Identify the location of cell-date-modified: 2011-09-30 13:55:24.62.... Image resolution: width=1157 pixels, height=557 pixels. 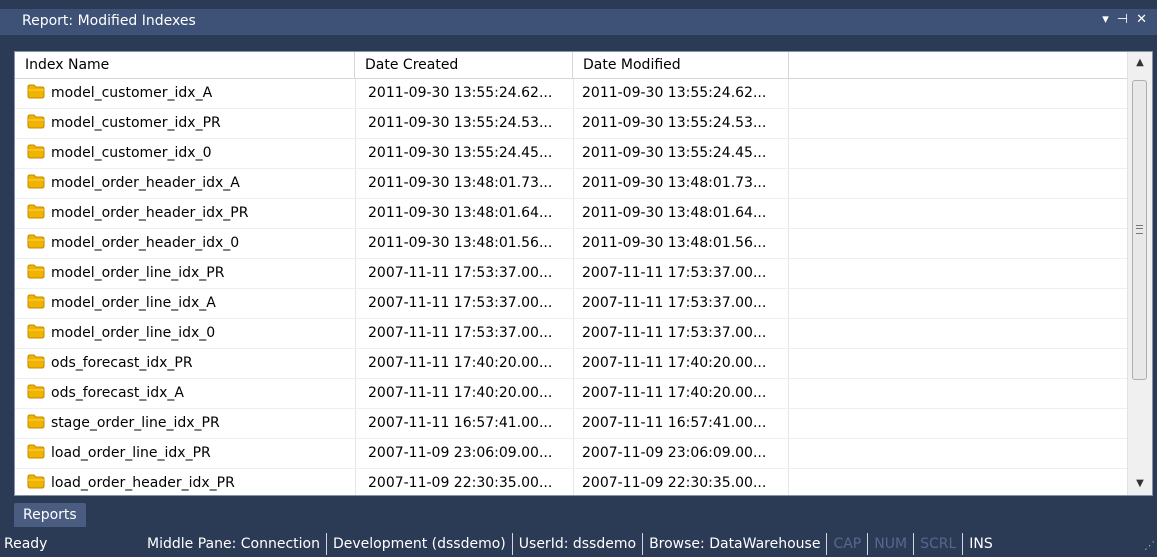
(681, 93).